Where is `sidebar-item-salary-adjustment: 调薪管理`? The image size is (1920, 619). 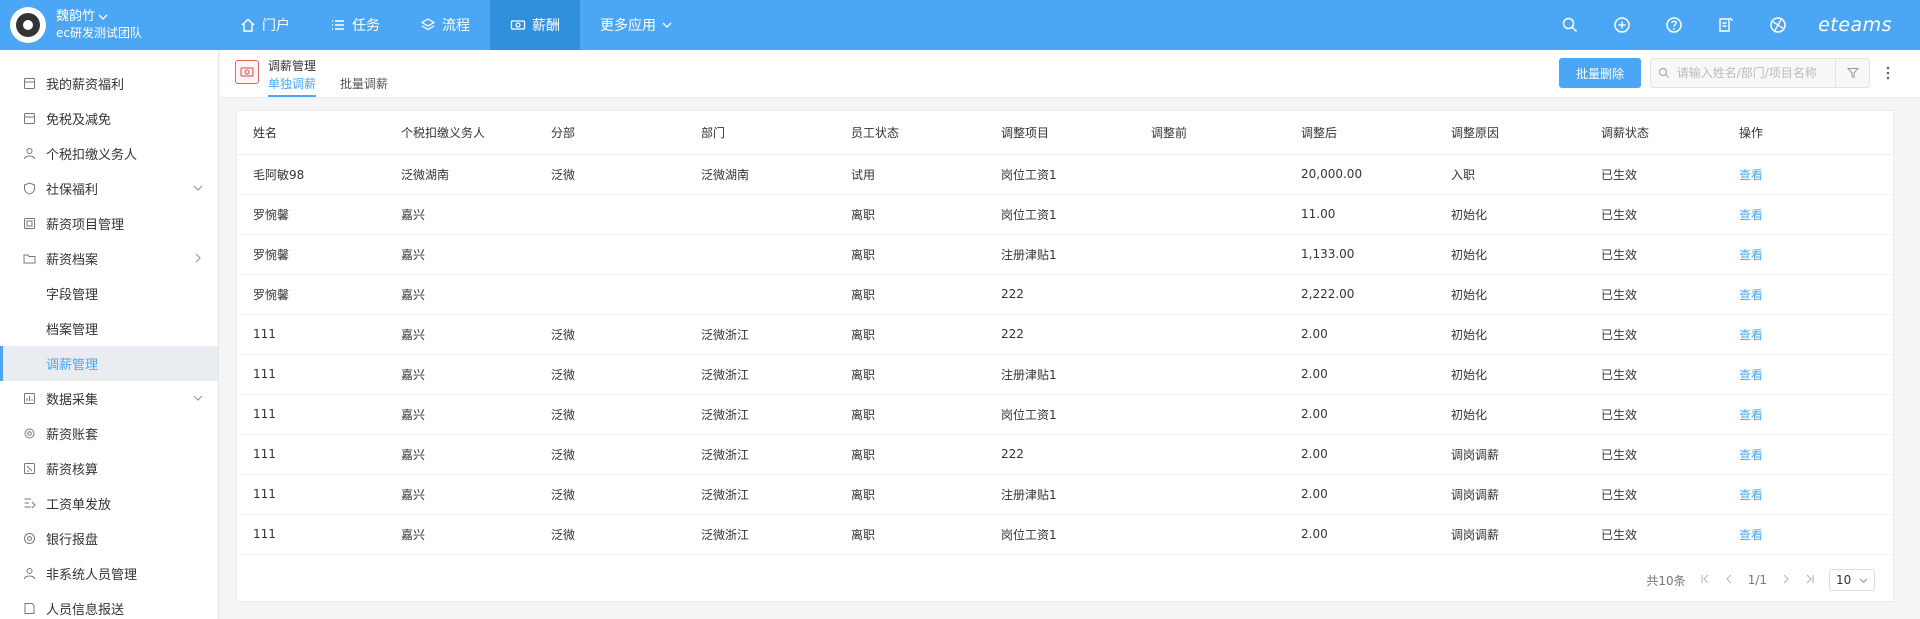 sidebar-item-salary-adjustment: 调薪管理 is located at coordinates (109, 363).